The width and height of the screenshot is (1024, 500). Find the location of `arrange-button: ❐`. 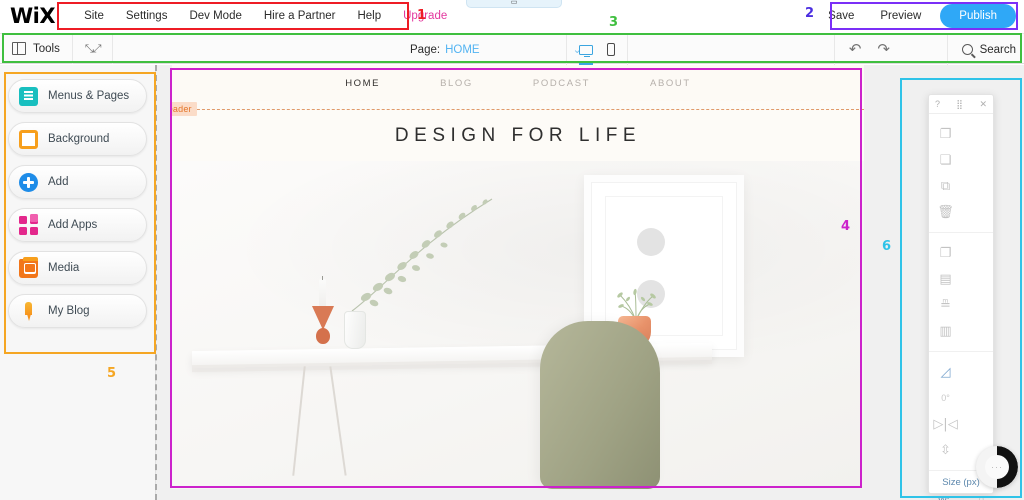

arrange-button: ❐ is located at coordinates (945, 253).